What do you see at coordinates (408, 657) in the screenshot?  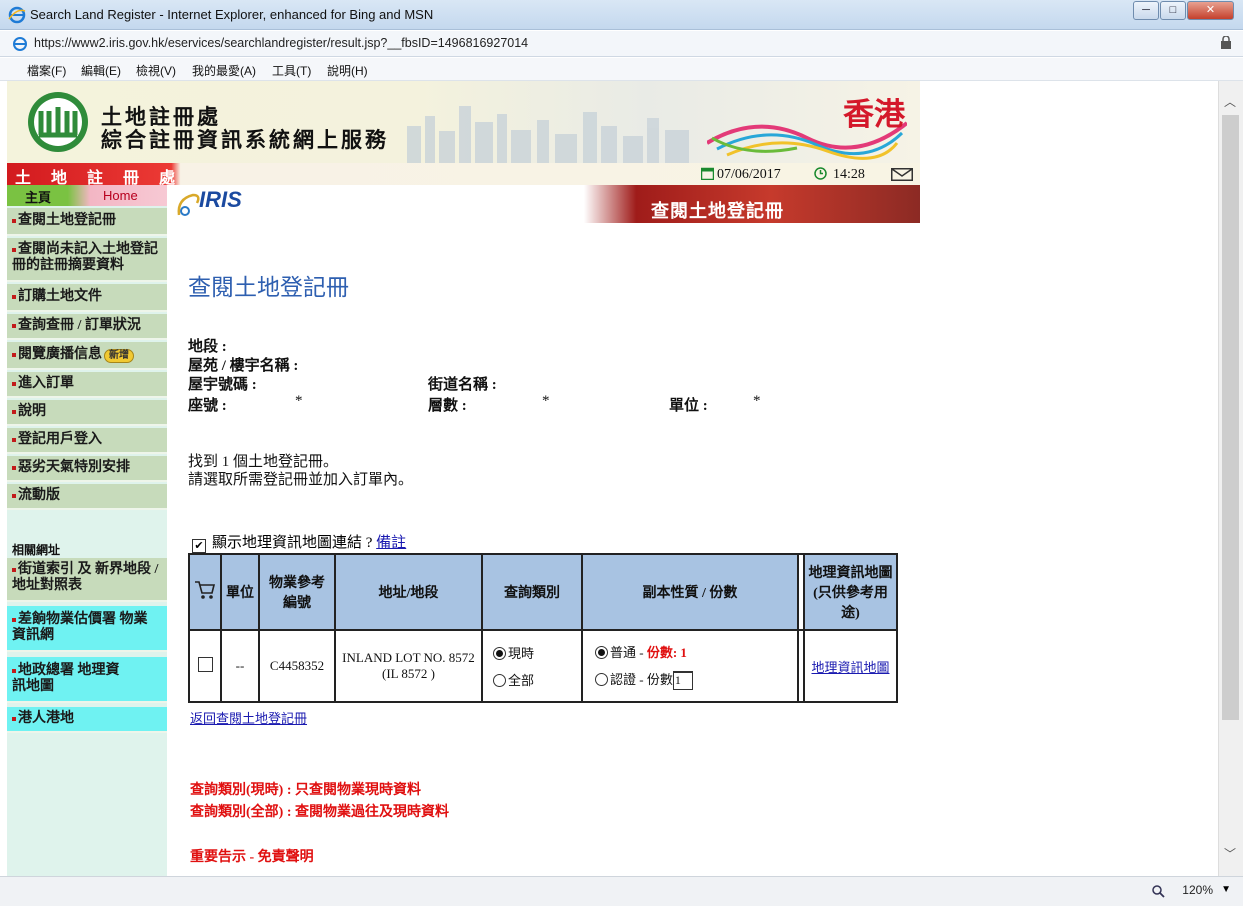 I see `address-line: INLAND LOT NO. 8572` at bounding box center [408, 657].